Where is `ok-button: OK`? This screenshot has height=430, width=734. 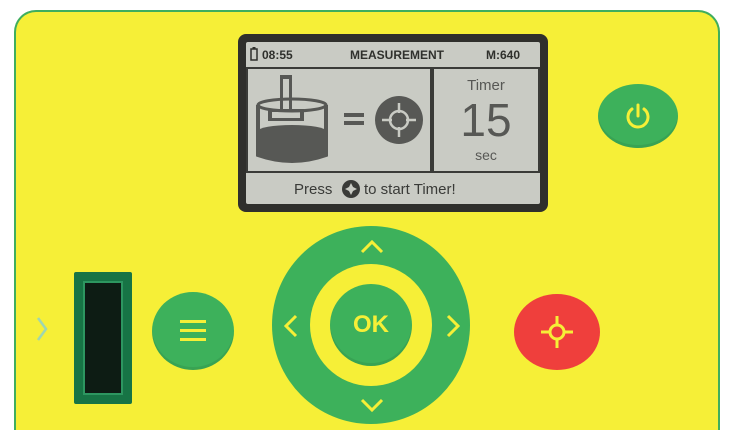 ok-button: OK is located at coordinates (371, 325).